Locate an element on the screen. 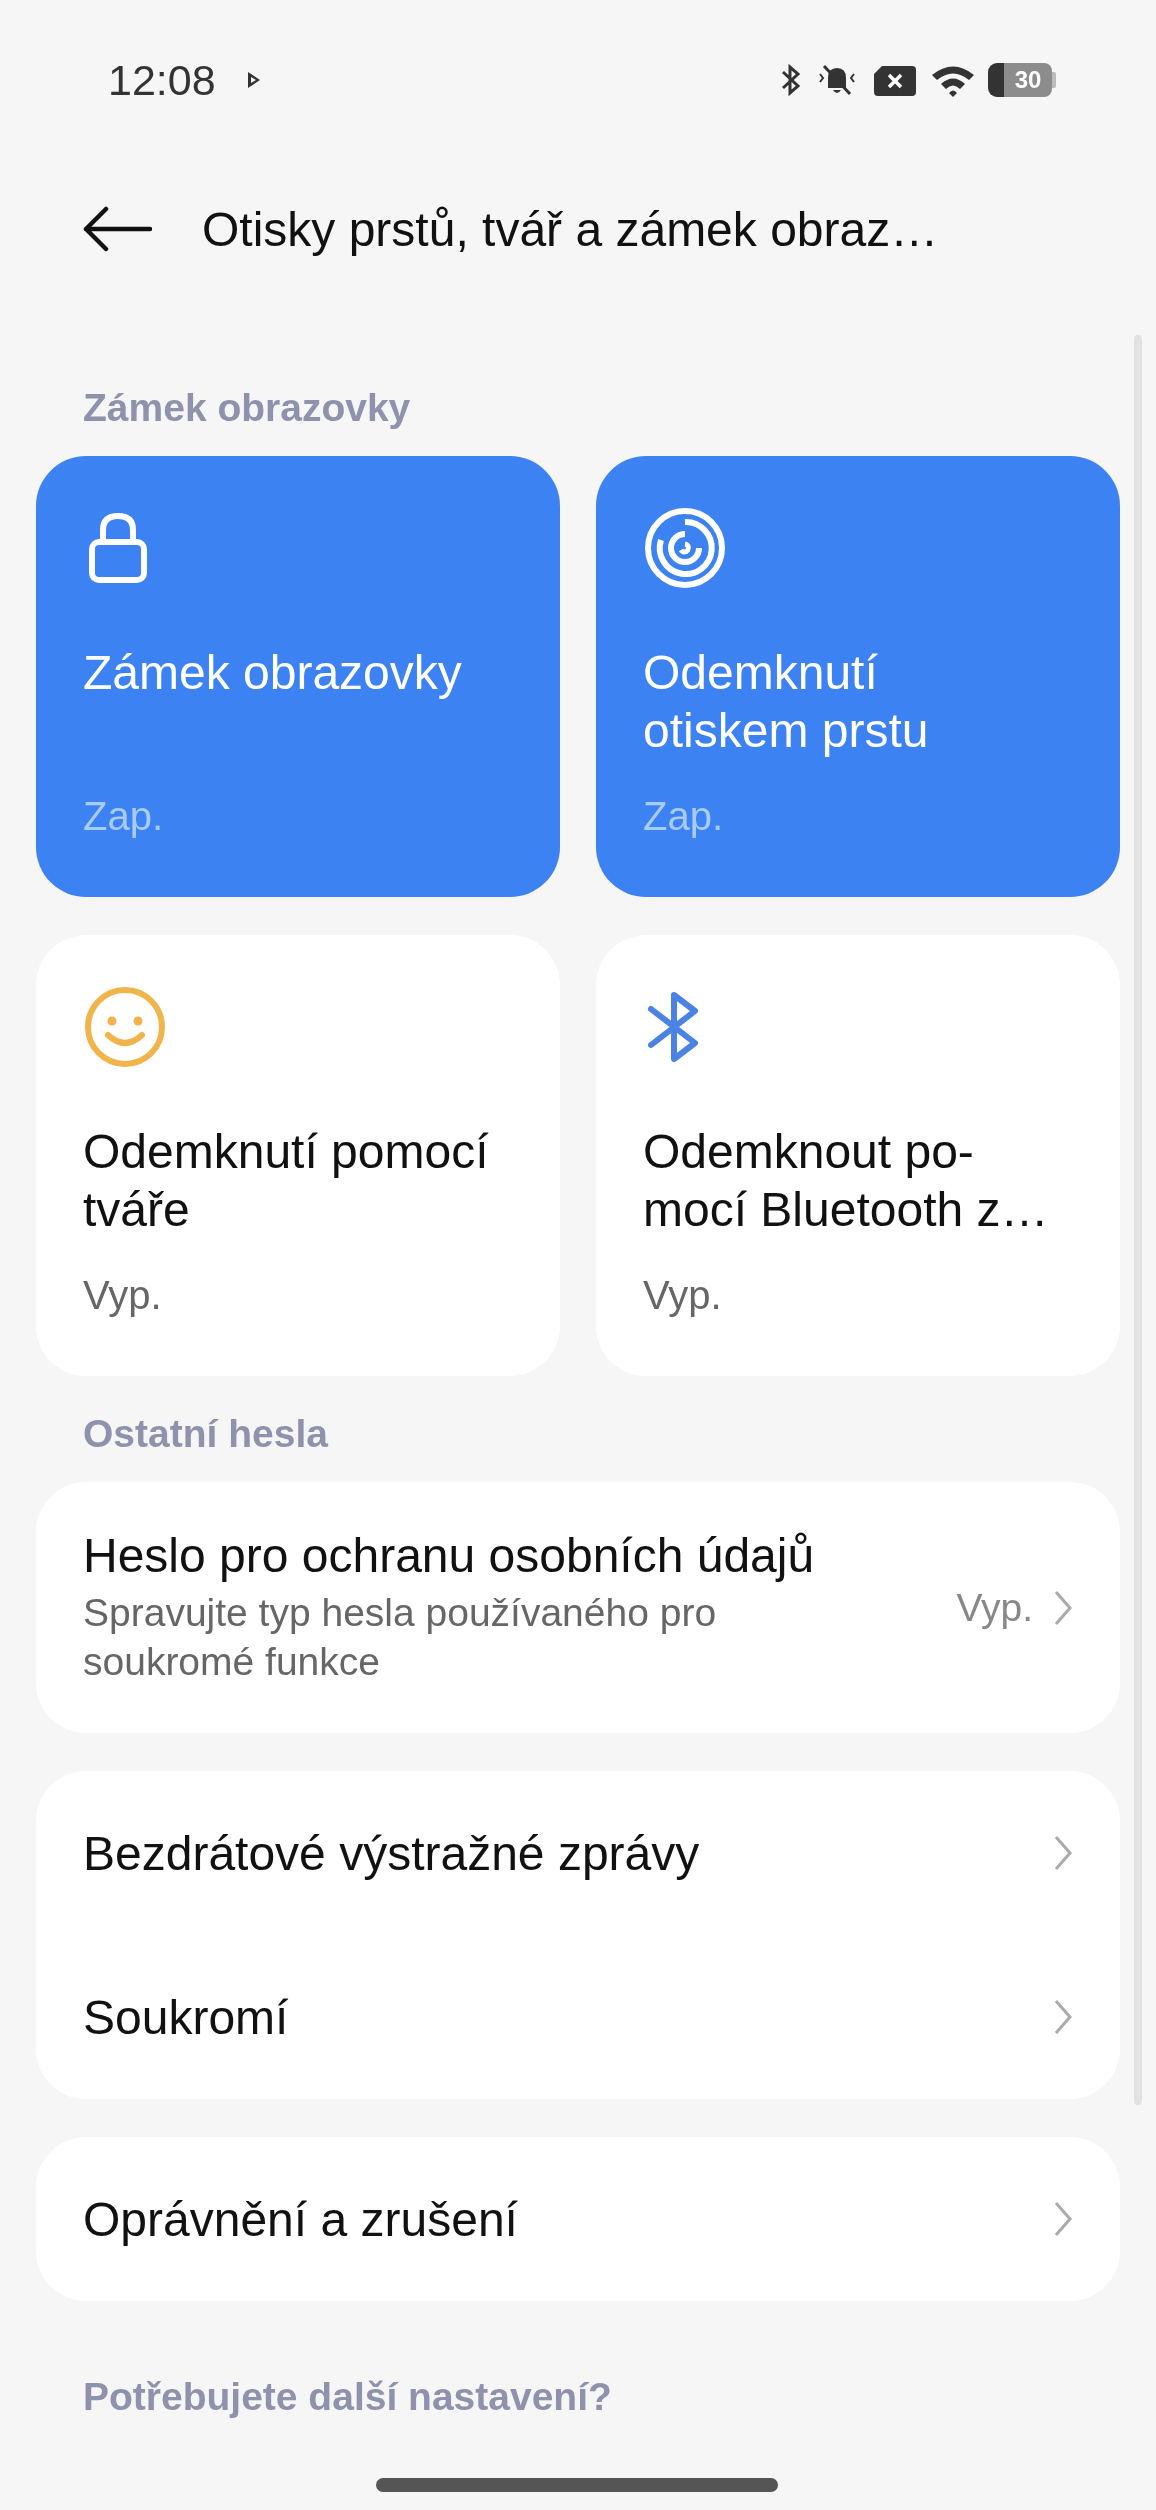  setting-tile: Zámek obrazovky Zap. is located at coordinates (298, 676).